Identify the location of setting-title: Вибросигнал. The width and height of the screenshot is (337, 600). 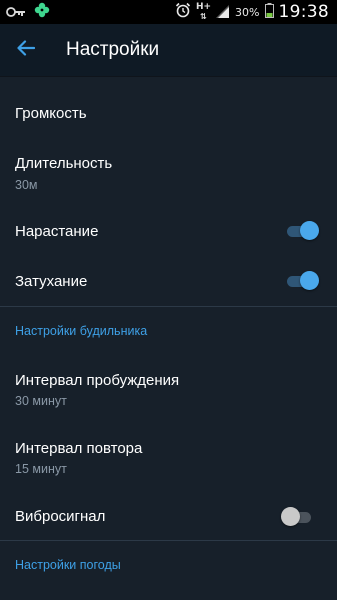
(60, 516).